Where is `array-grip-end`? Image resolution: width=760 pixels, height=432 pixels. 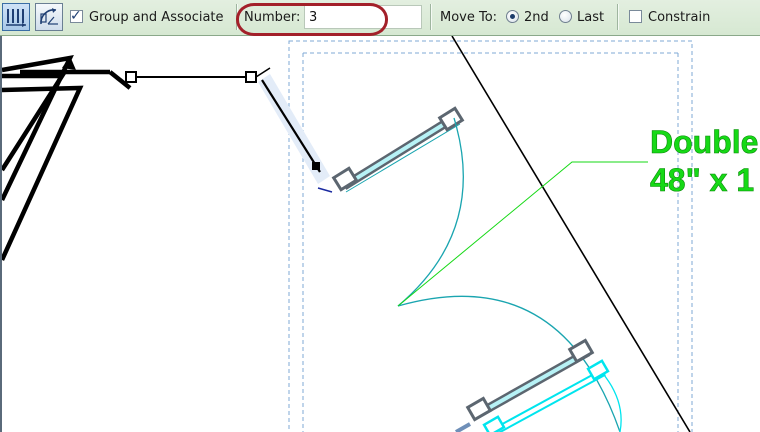 array-grip-end is located at coordinates (251, 77).